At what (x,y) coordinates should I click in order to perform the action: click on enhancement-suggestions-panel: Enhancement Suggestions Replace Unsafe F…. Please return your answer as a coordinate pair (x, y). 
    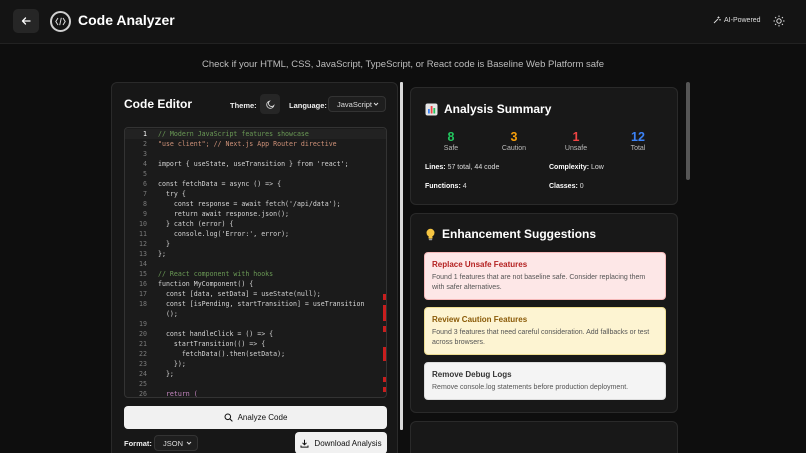
    Looking at the image, I should click on (544, 313).